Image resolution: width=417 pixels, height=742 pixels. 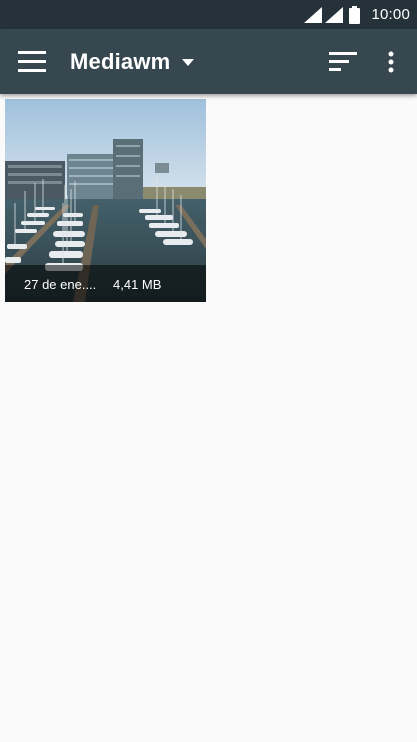 I want to click on cell-signal-icon, so click(x=334, y=15).